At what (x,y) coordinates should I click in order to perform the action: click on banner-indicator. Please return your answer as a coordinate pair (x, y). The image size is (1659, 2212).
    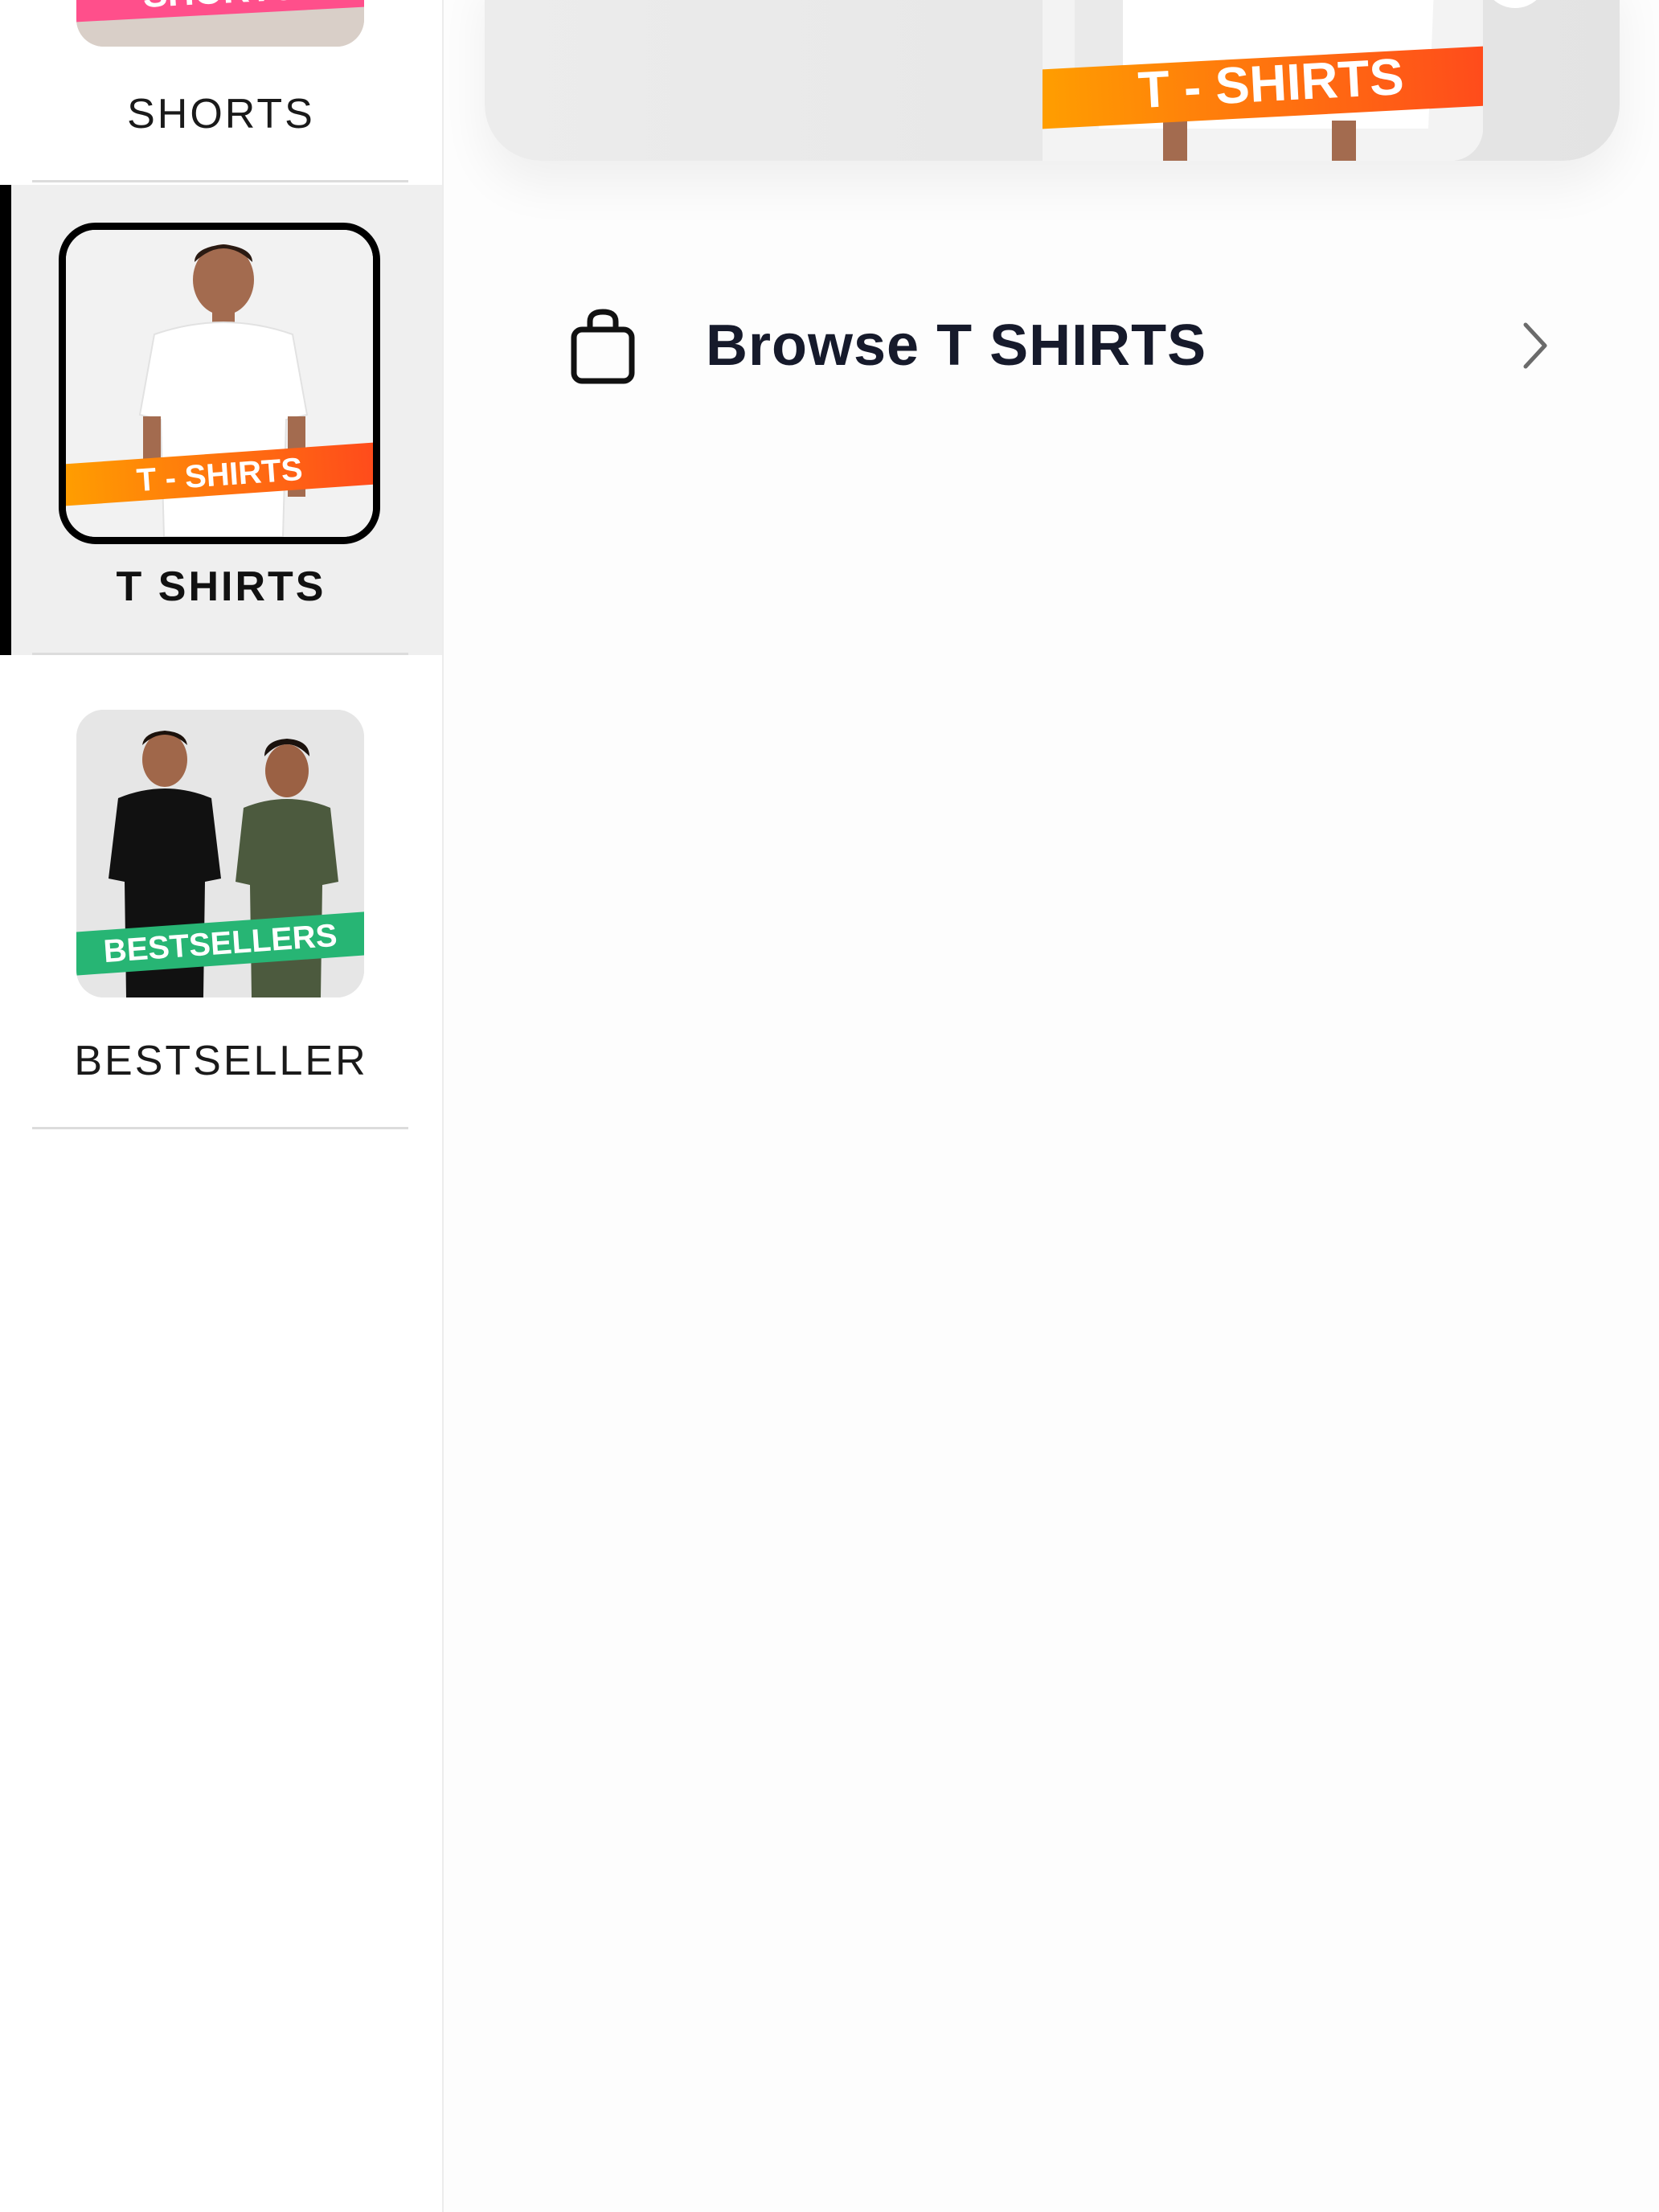
    Looking at the image, I should click on (1515, 4).